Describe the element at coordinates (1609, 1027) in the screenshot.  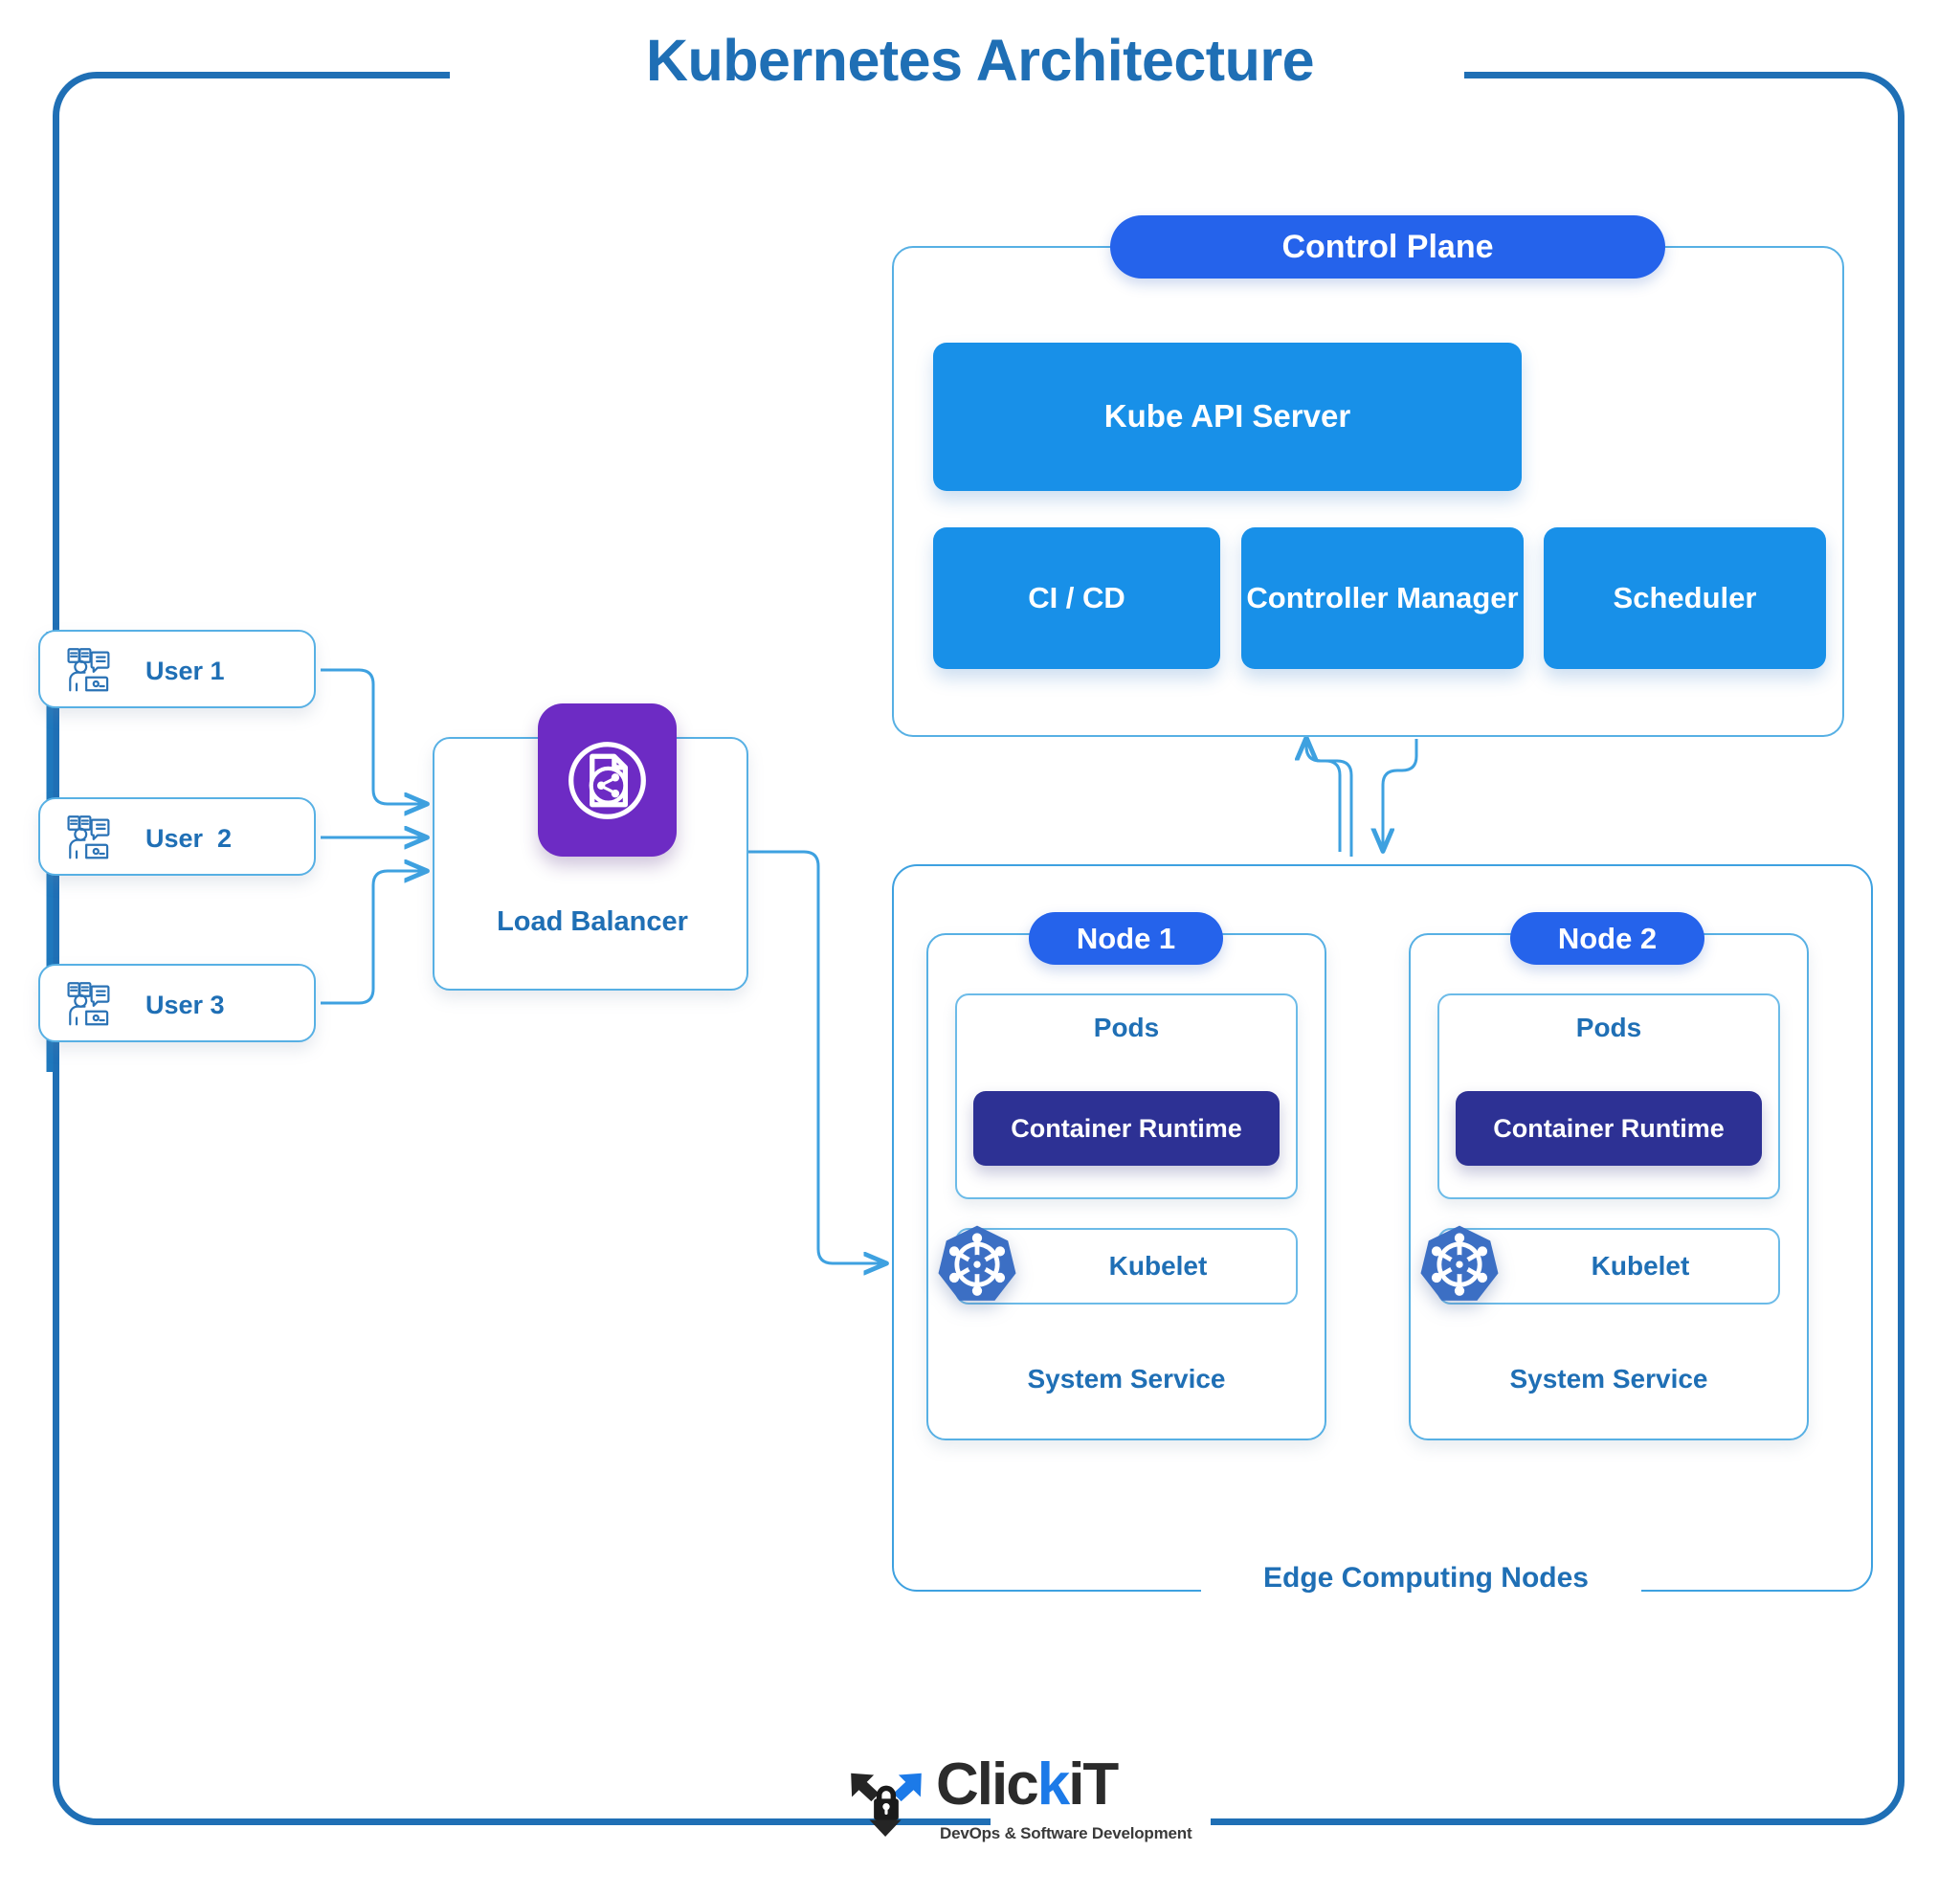
I see `node-2-pods-label: Pods` at that location.